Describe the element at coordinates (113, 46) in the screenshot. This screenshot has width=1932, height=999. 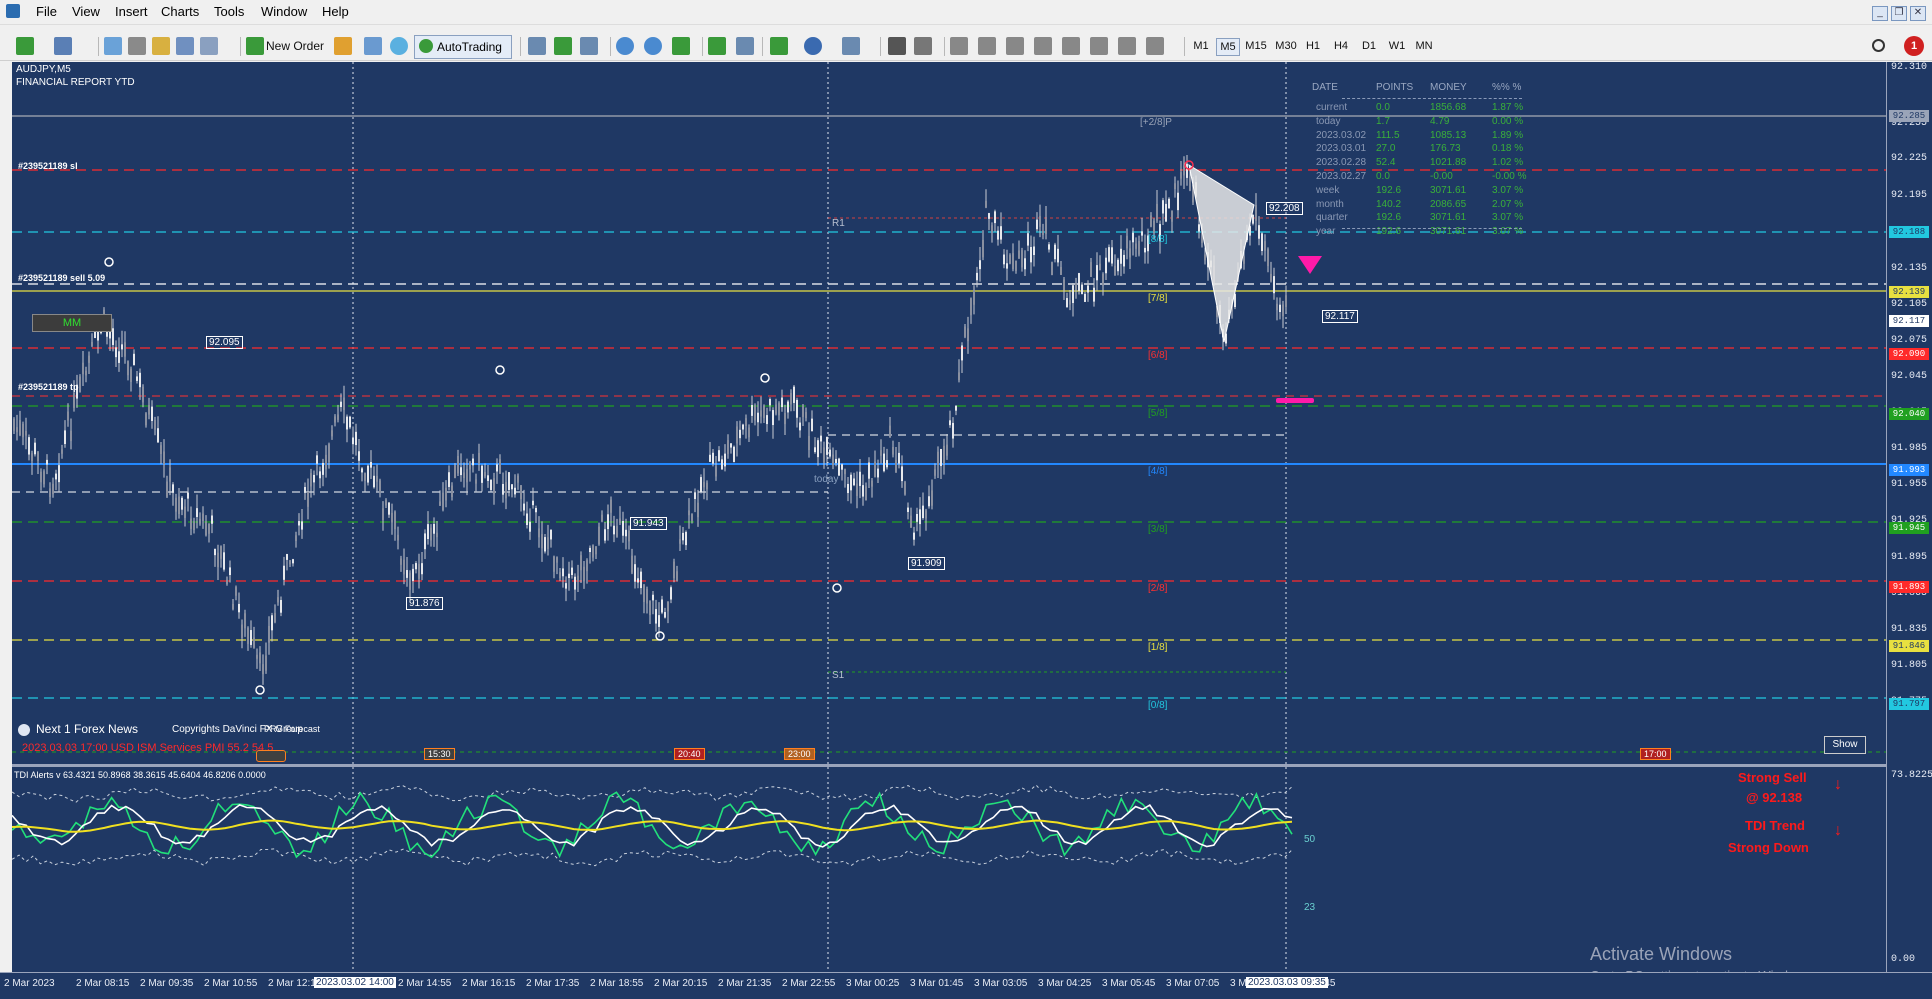
I see `market-watch-icon` at that location.